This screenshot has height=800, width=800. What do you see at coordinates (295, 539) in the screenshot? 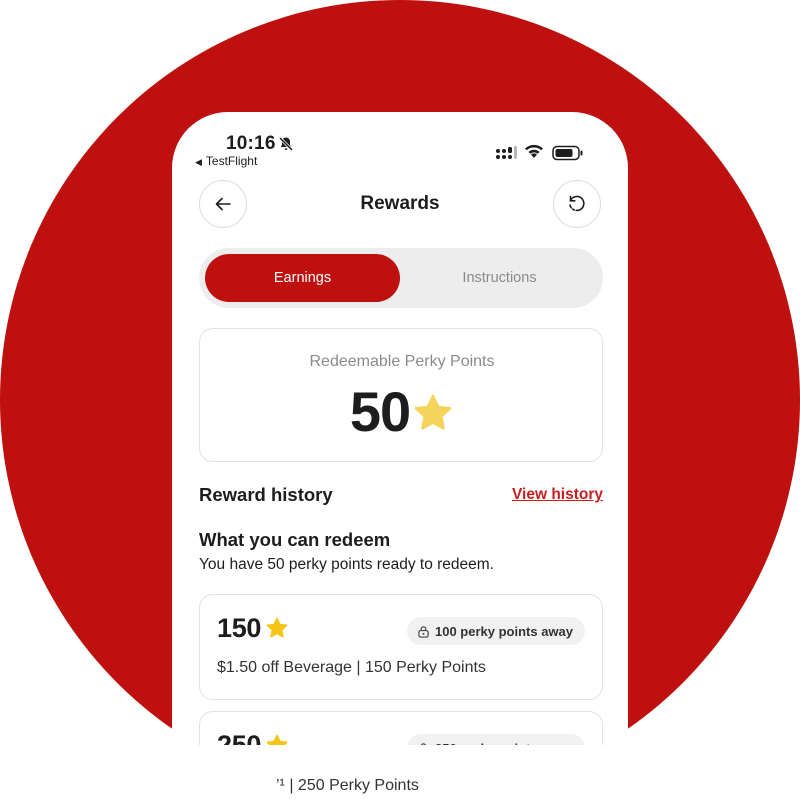
I see `redeem-title: What you can redeem` at bounding box center [295, 539].